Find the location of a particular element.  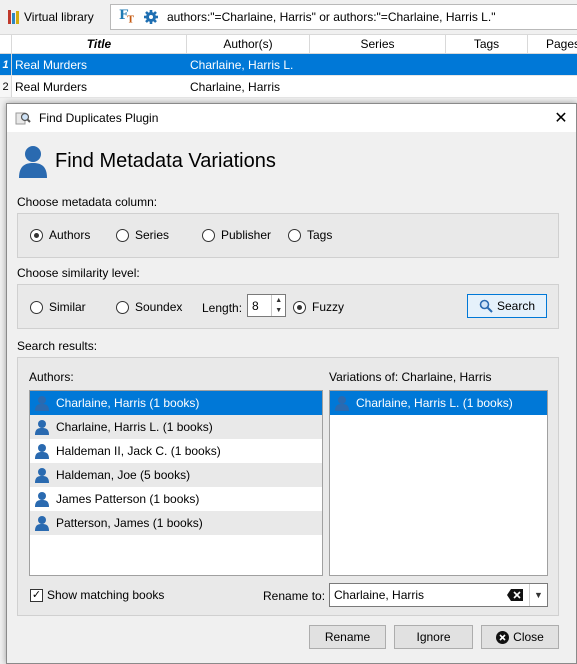

virtual-library-label: Virtual library is located at coordinates (59, 17).